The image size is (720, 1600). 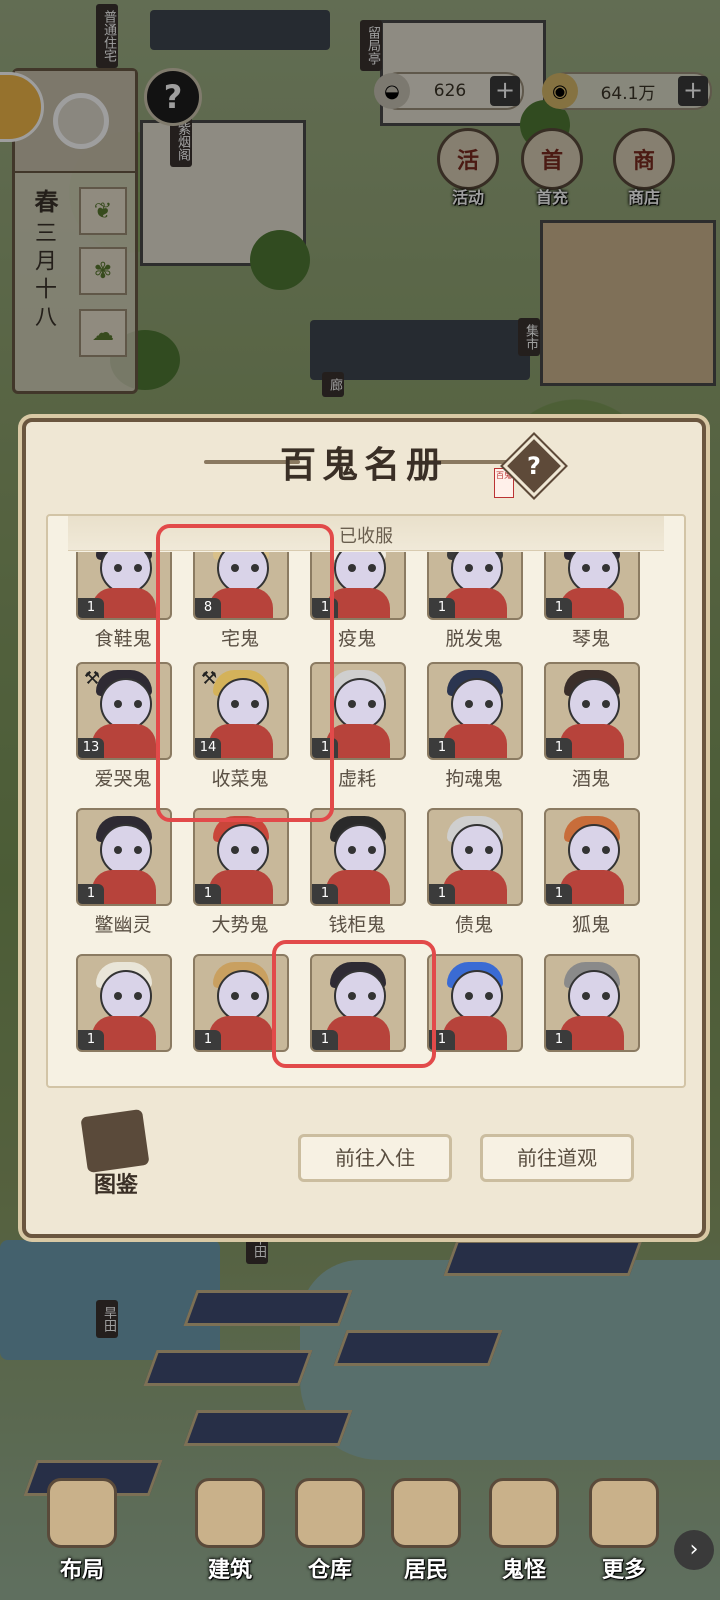 I want to click on nav-building: 建筑, so click(x=230, y=1533).